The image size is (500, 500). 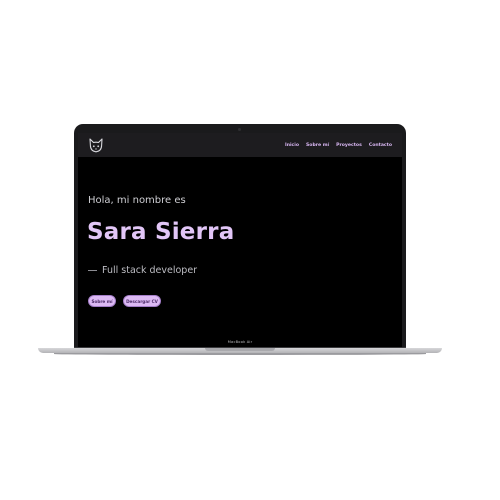 What do you see at coordinates (102, 301) in the screenshot?
I see `about-me-button: Sobre mí` at bounding box center [102, 301].